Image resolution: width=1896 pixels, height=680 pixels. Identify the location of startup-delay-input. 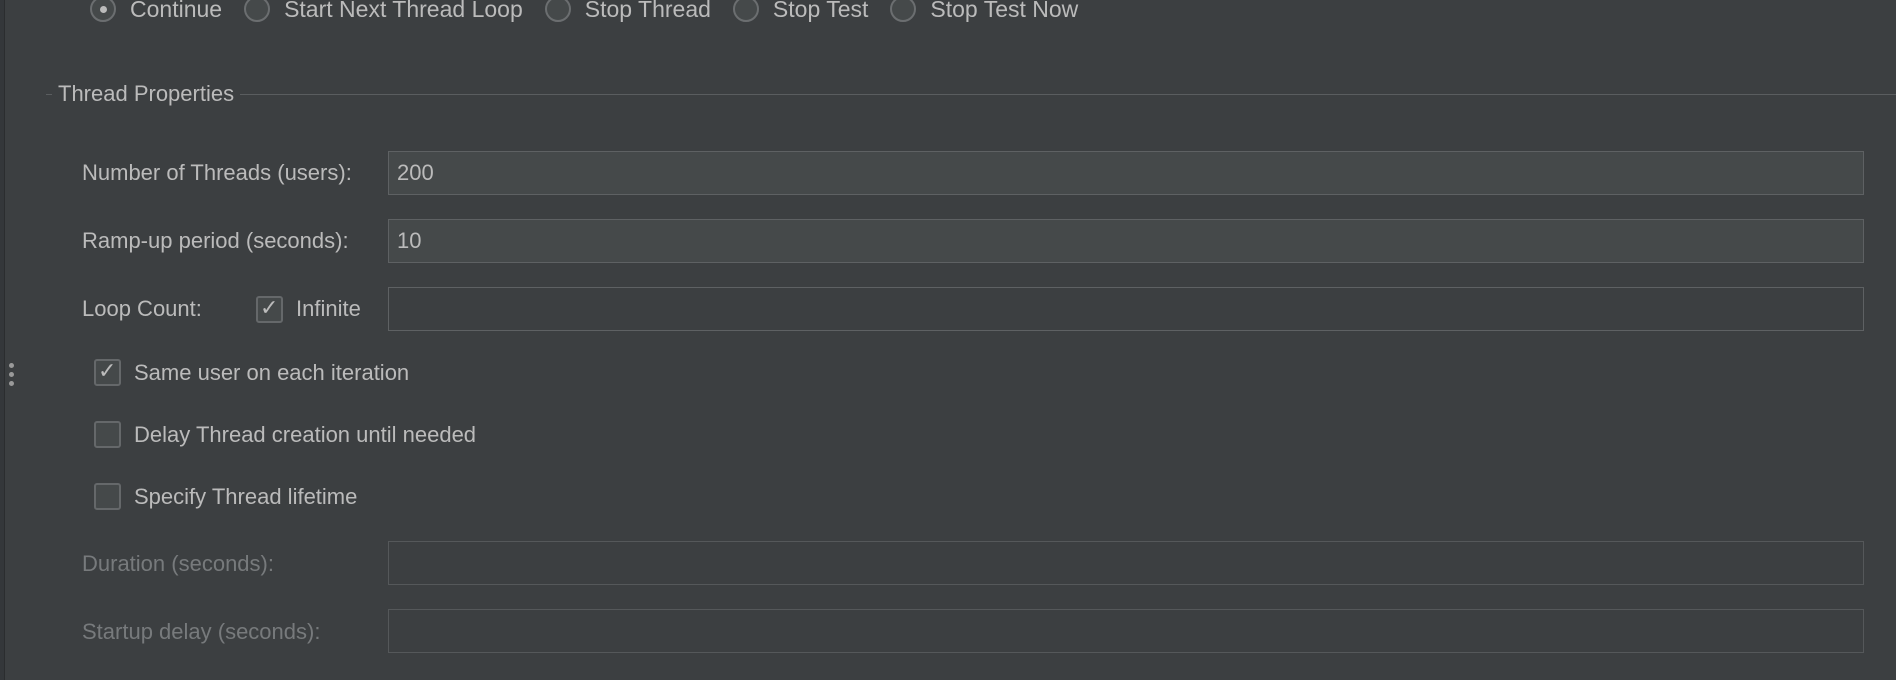
(1126, 631).